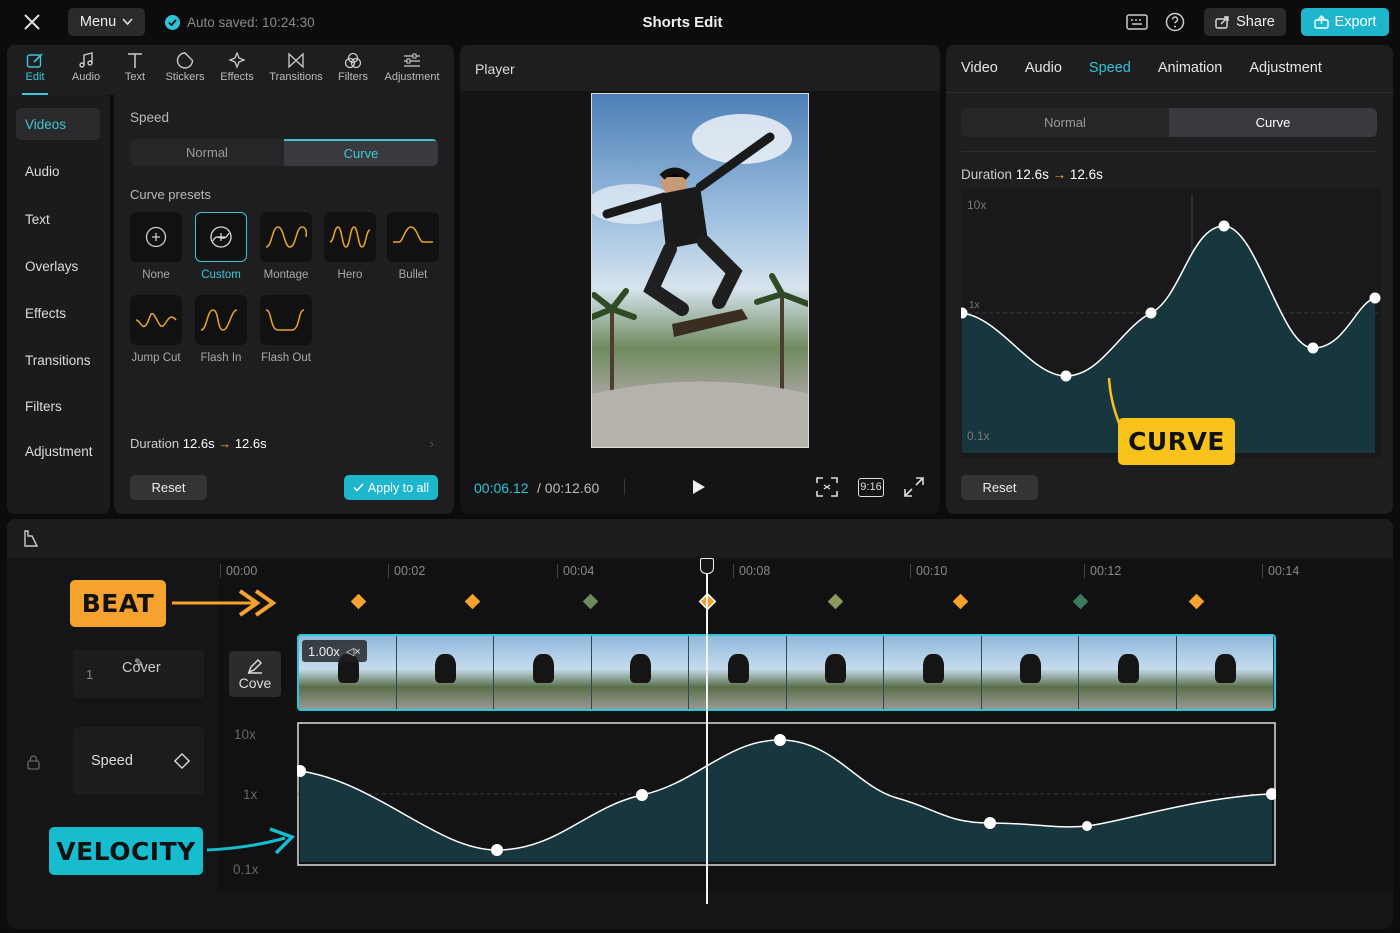 The height and width of the screenshot is (933, 1400). I want to click on video-clip, so click(786, 672).